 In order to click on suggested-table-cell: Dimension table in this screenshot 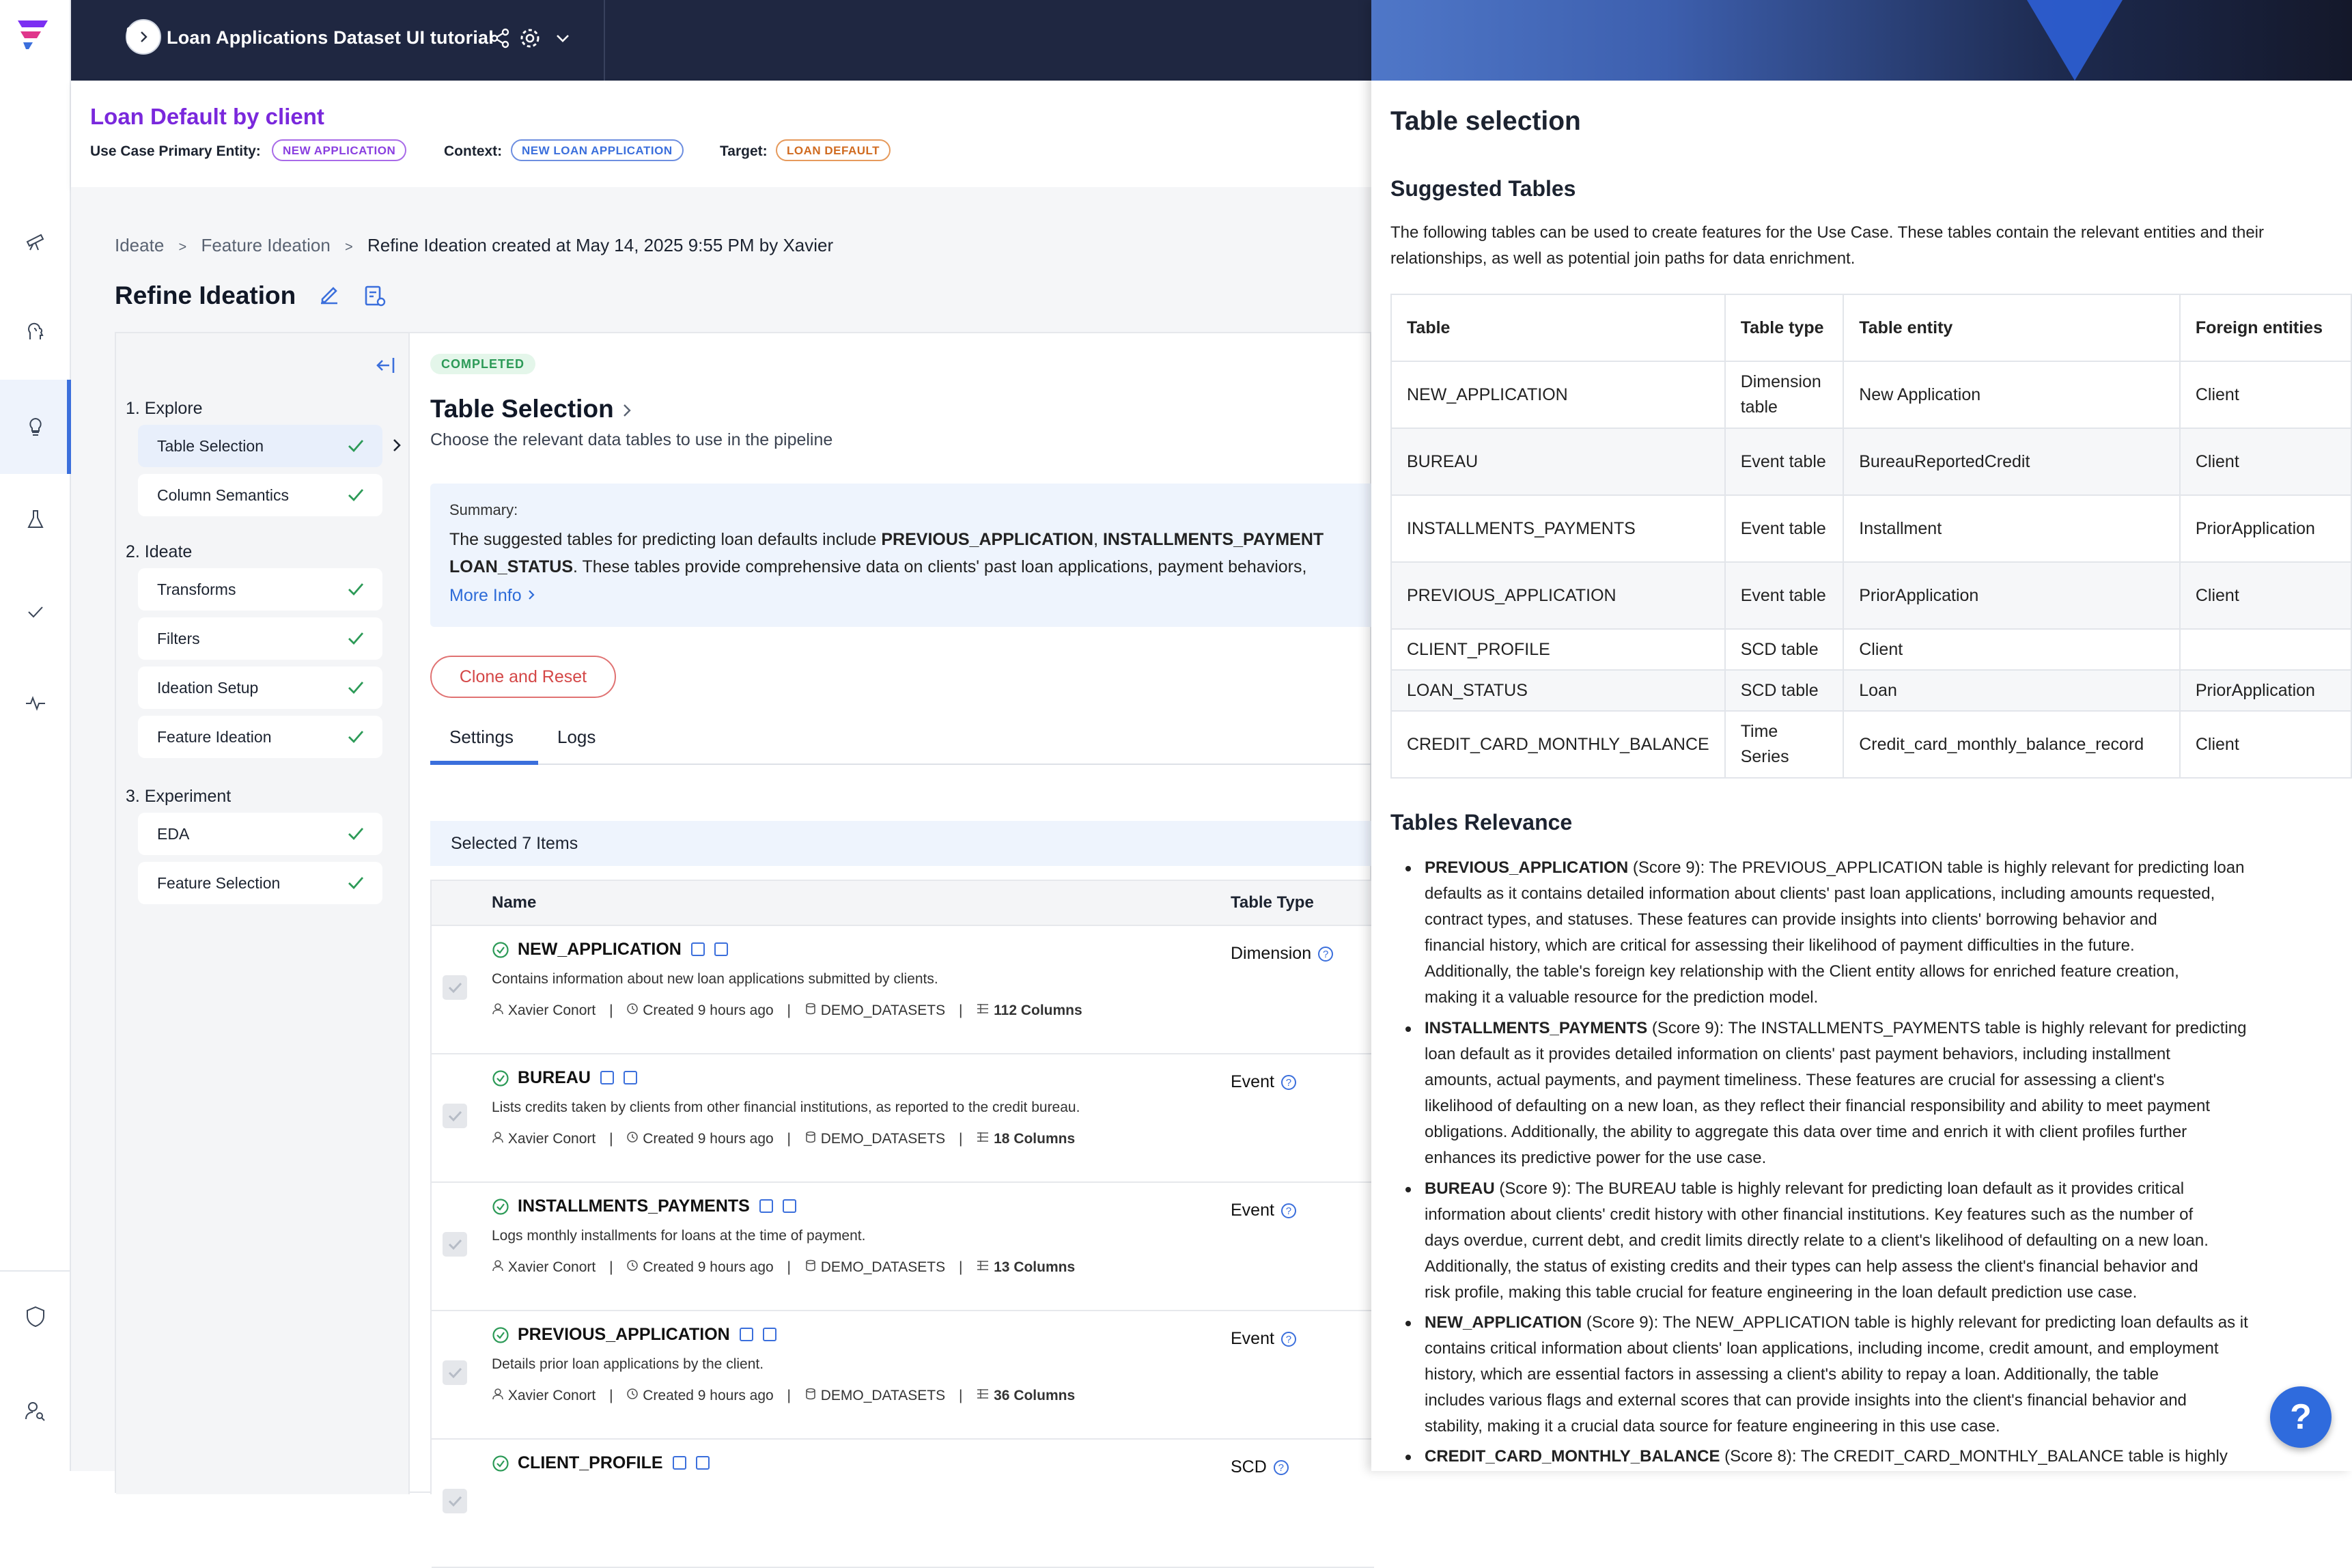, I will do `click(1784, 395)`.